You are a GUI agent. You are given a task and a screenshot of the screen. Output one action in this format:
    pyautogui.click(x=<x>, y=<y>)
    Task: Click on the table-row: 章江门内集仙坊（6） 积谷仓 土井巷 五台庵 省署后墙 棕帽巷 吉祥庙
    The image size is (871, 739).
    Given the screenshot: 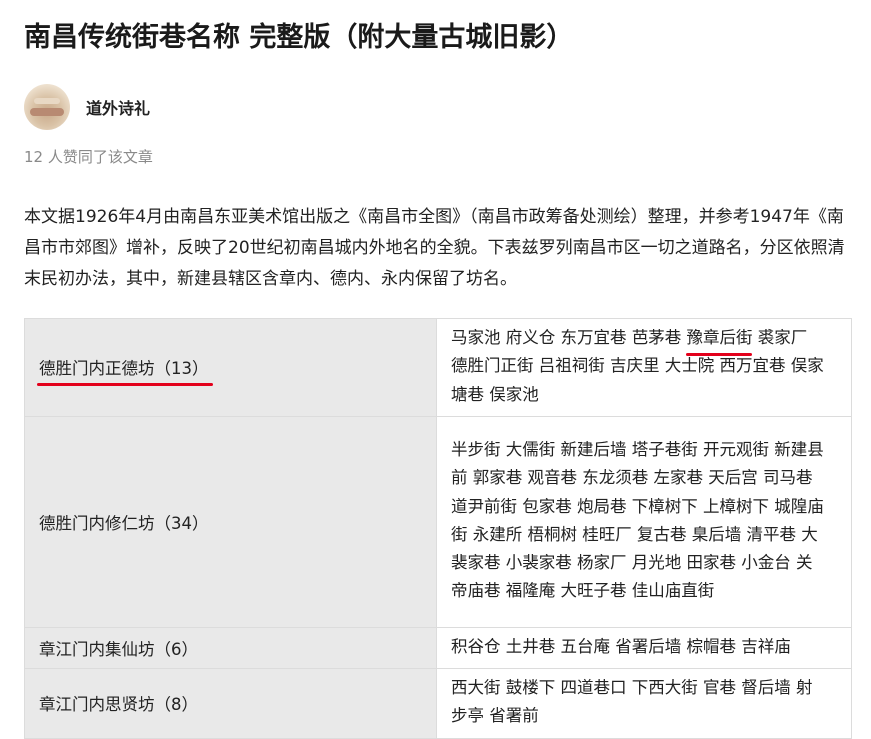 What is the action you would take?
    pyautogui.click(x=438, y=648)
    